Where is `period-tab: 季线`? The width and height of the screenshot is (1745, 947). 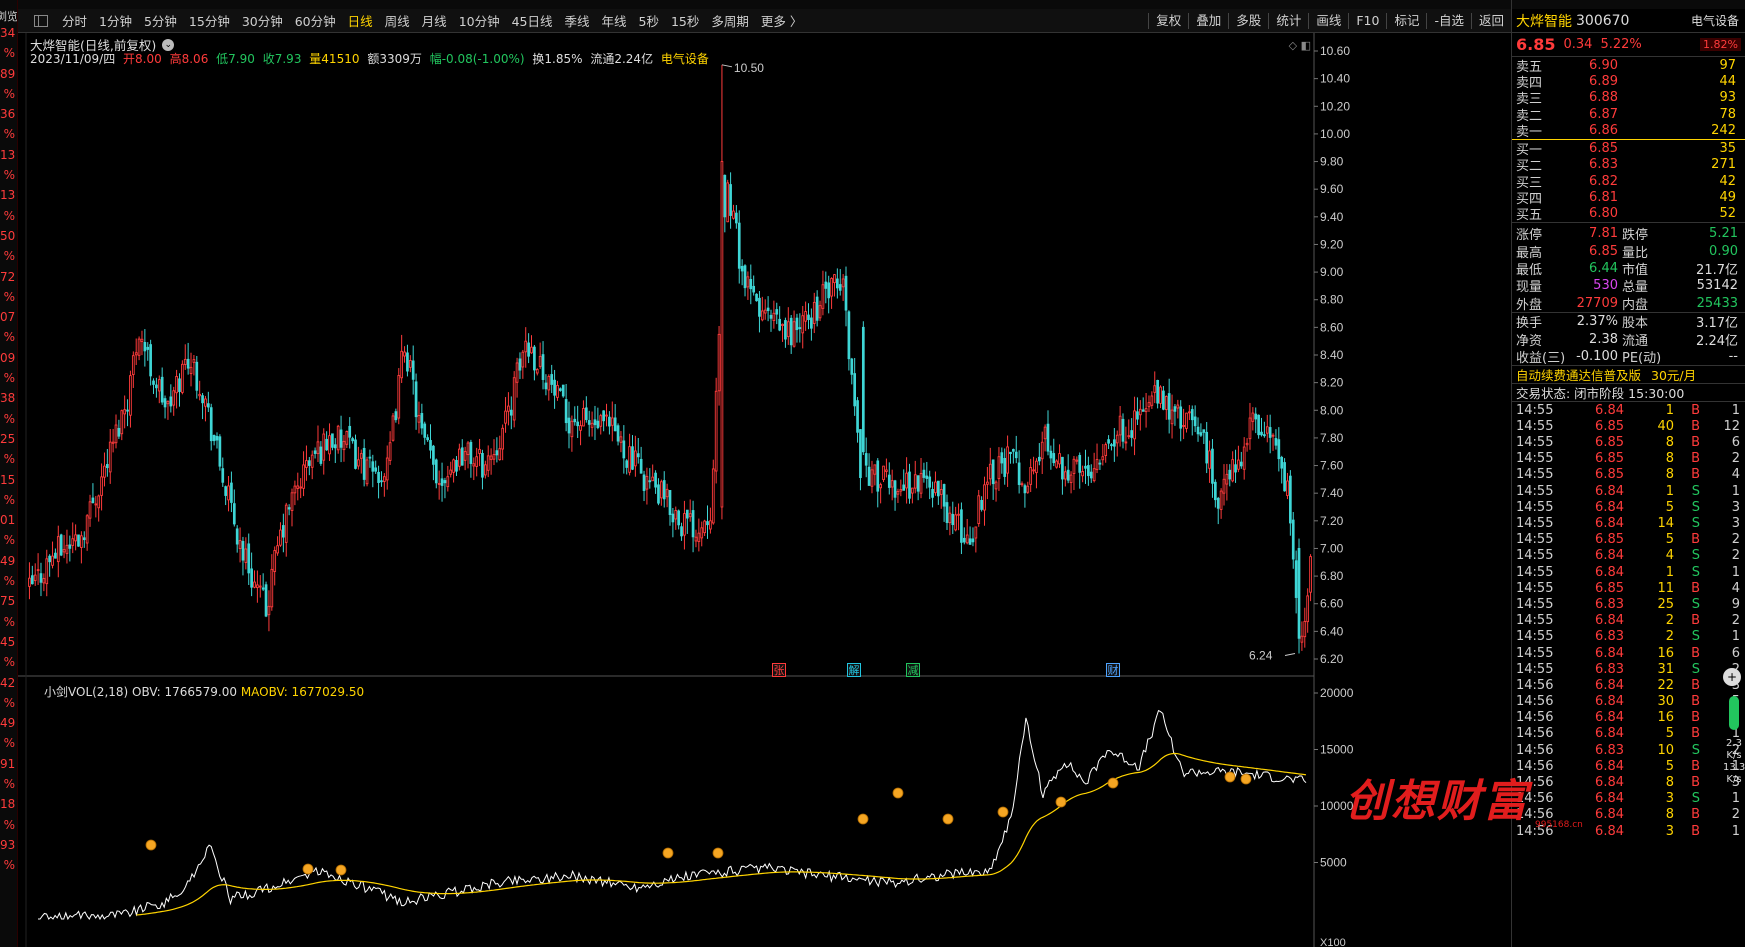 period-tab: 季线 is located at coordinates (577, 20).